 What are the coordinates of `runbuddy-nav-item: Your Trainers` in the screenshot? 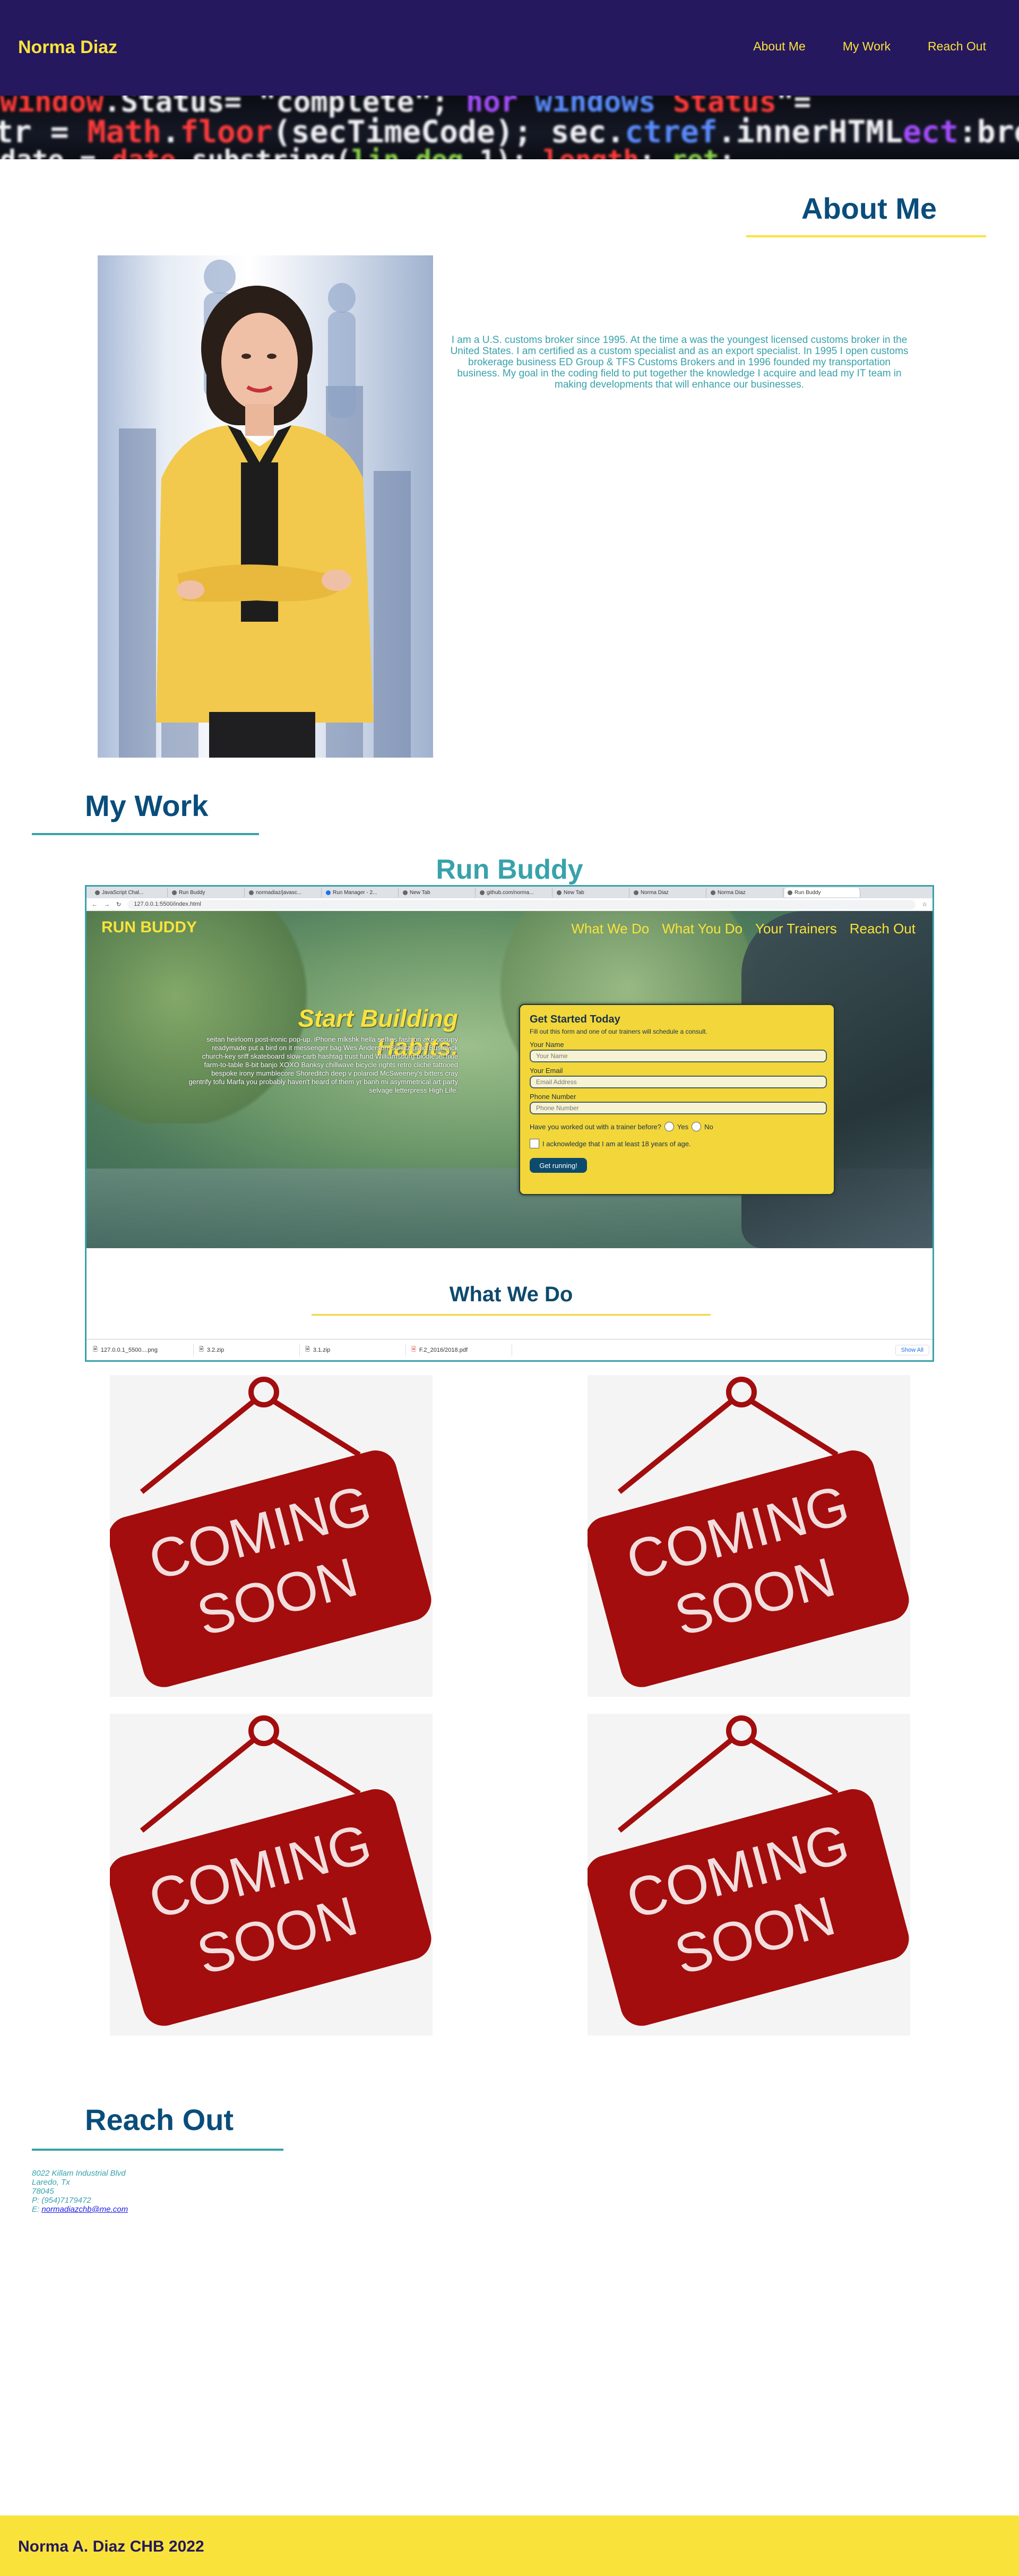 It's located at (796, 929).